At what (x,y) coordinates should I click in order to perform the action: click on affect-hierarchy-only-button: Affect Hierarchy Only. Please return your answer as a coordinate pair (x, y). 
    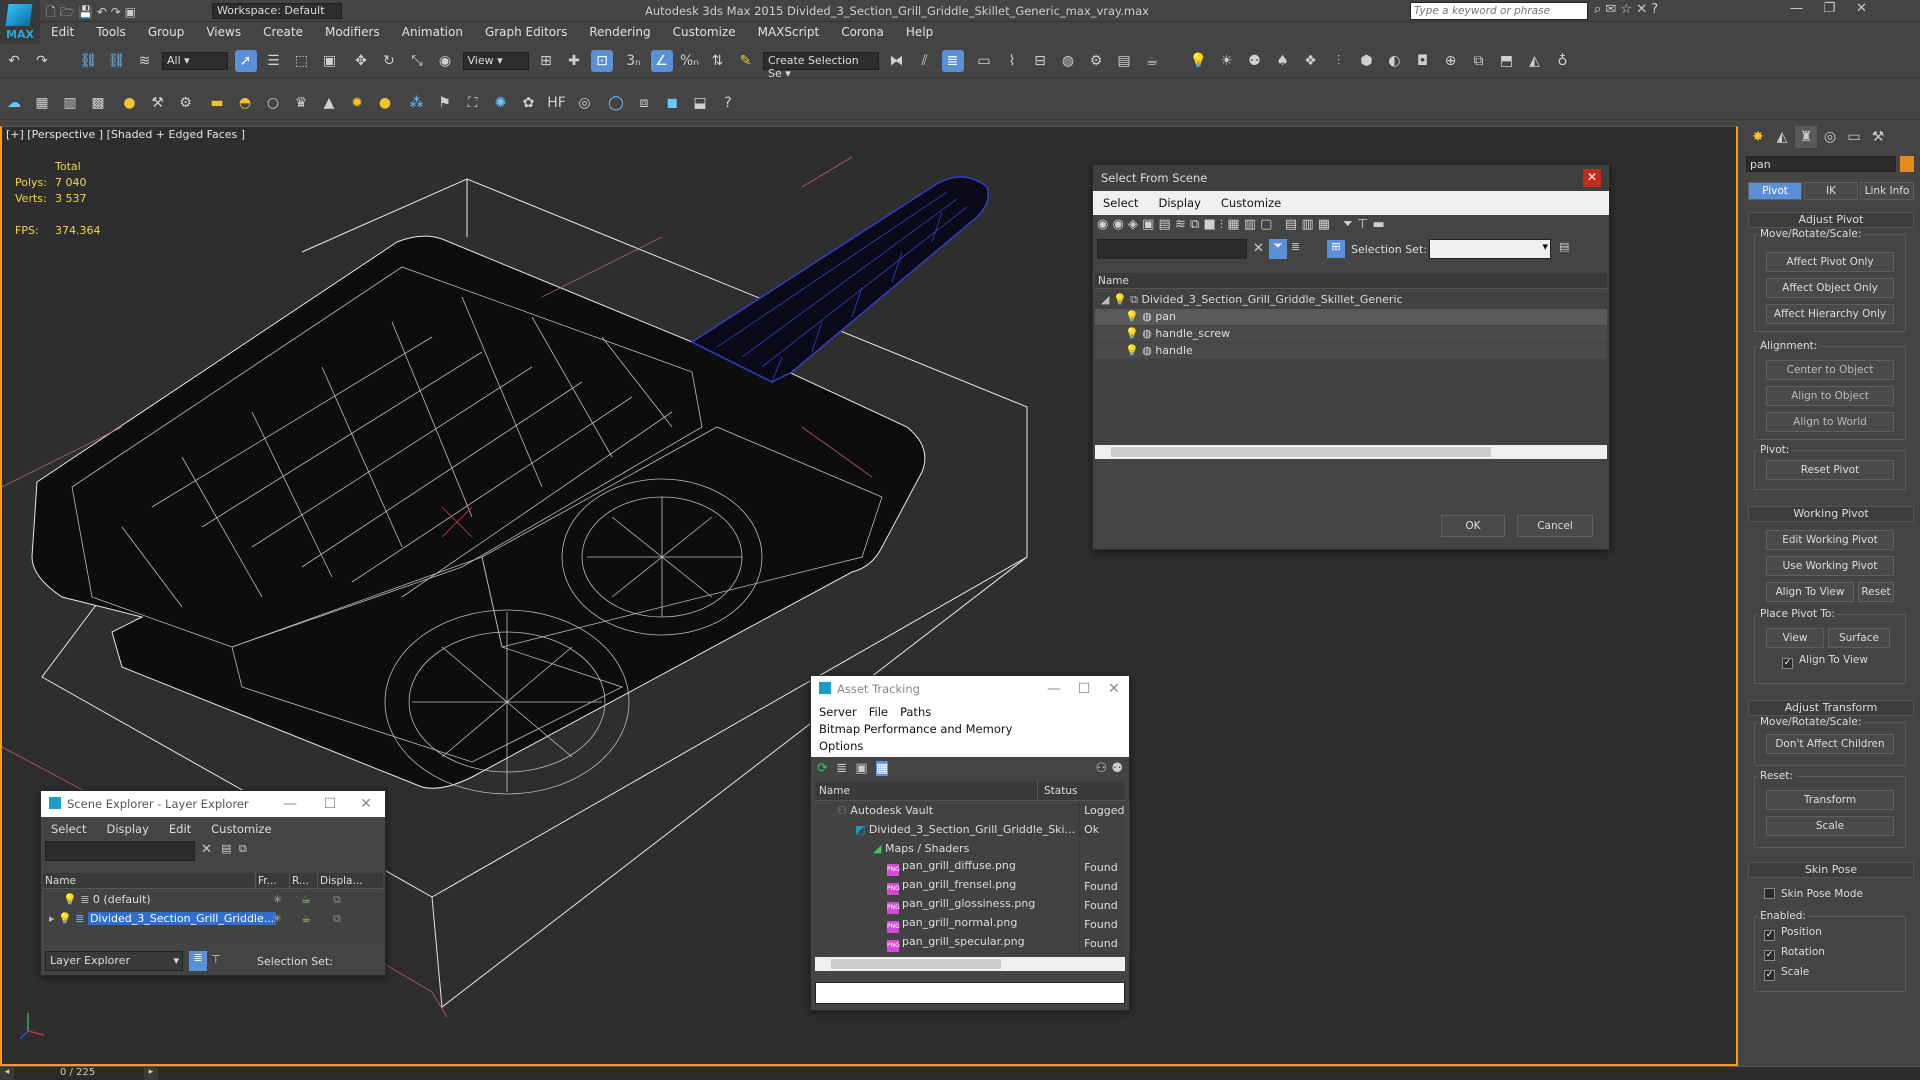
    Looking at the image, I should click on (1830, 314).